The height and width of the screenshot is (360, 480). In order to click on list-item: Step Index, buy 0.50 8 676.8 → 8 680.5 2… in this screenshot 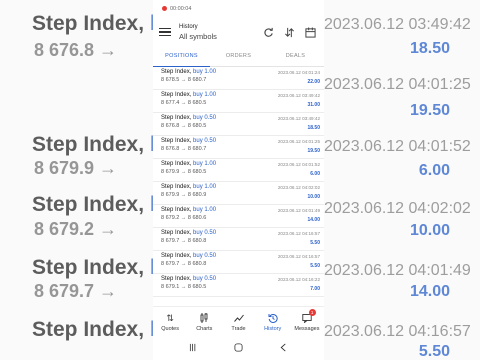, I will do `click(238, 124)`.